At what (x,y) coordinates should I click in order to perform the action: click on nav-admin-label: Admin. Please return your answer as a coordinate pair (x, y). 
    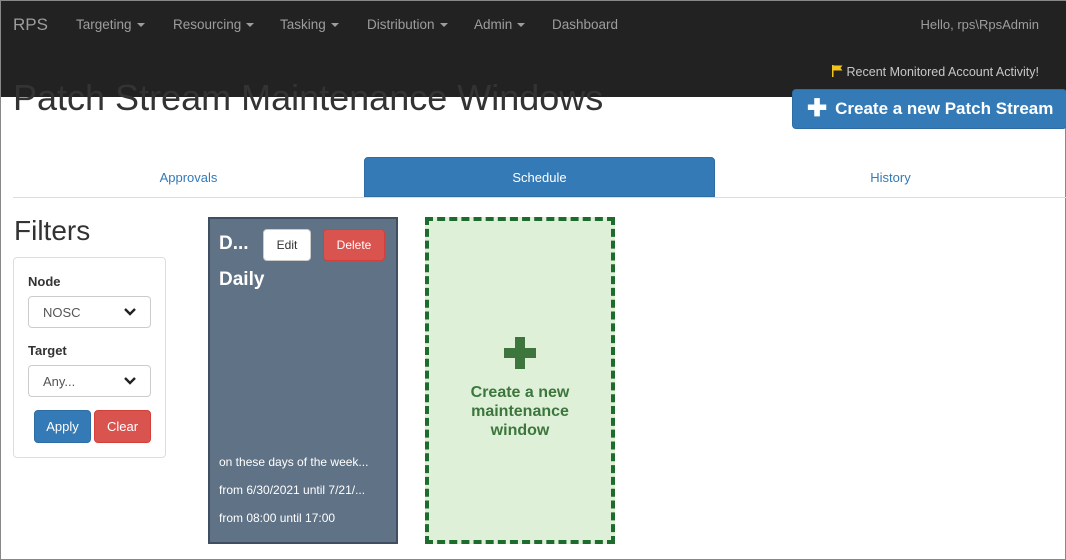
    Looking at the image, I should click on (493, 24).